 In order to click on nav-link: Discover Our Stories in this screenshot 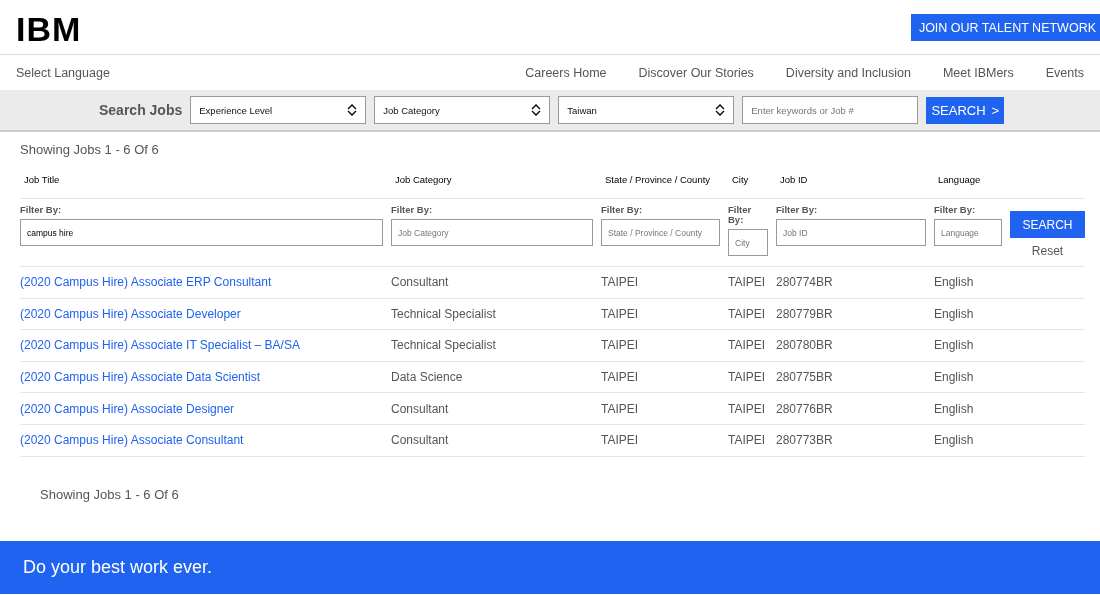, I will do `click(696, 72)`.